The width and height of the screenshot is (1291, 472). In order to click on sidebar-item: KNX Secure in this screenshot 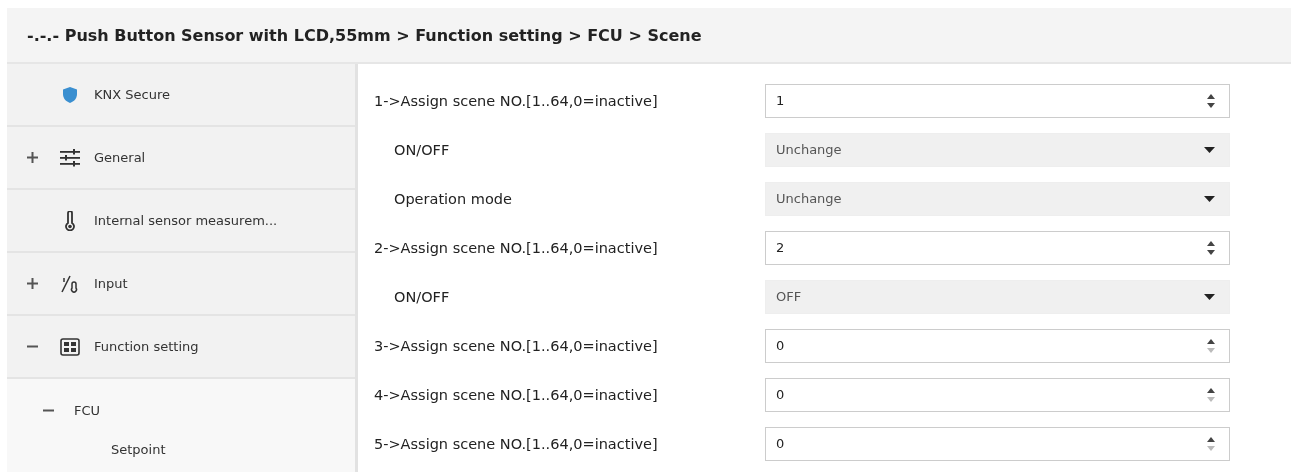, I will do `click(181, 95)`.